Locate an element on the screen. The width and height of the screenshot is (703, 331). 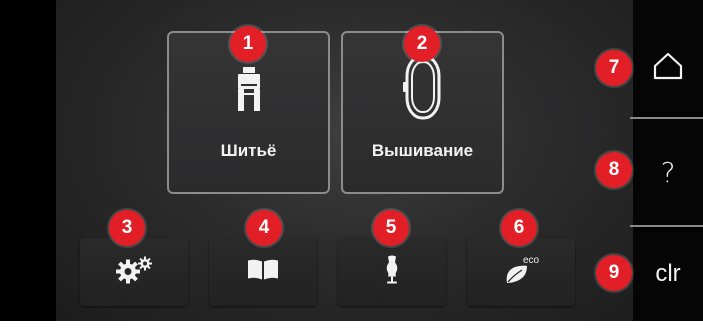
eco-leaf-icon: eco is located at coordinates (521, 271).